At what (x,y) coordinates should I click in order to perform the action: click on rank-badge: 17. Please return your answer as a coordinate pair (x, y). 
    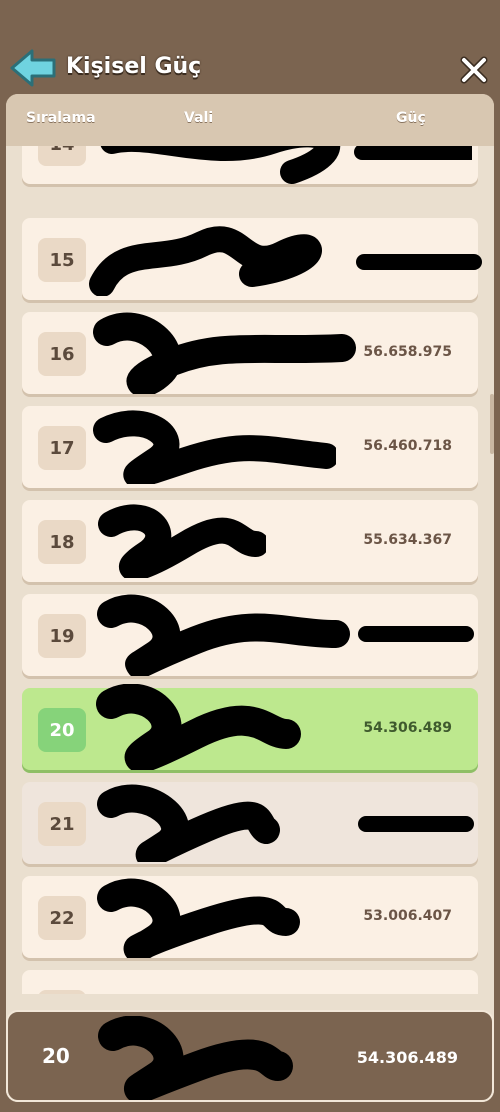
    Looking at the image, I should click on (62, 448).